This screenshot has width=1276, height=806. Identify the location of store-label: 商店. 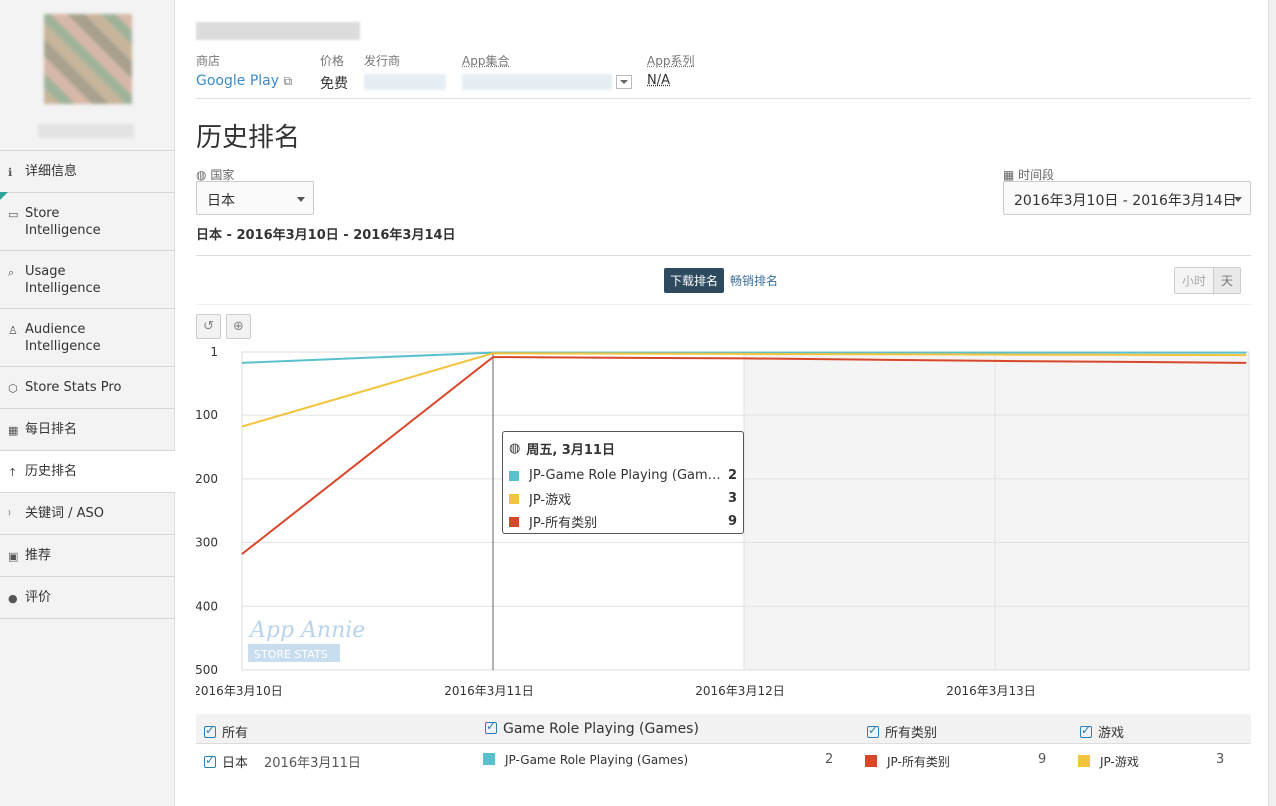
(208, 61).